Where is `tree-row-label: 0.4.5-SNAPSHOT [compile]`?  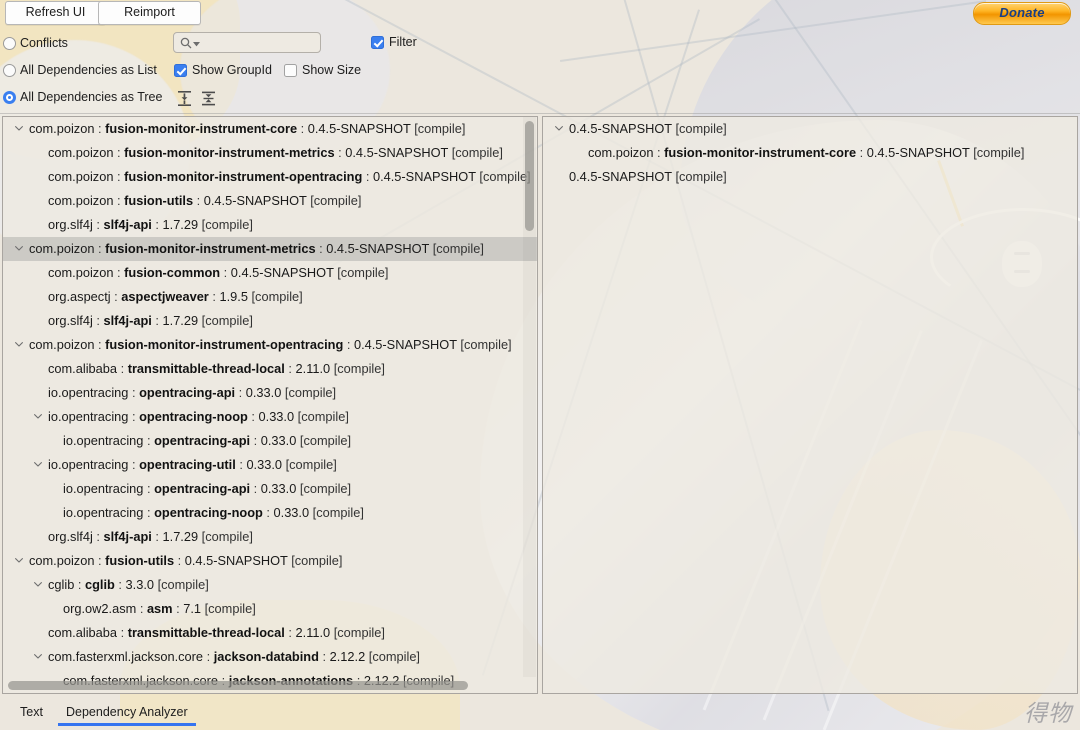
tree-row-label: 0.4.5-SNAPSHOT [compile] is located at coordinates (648, 128).